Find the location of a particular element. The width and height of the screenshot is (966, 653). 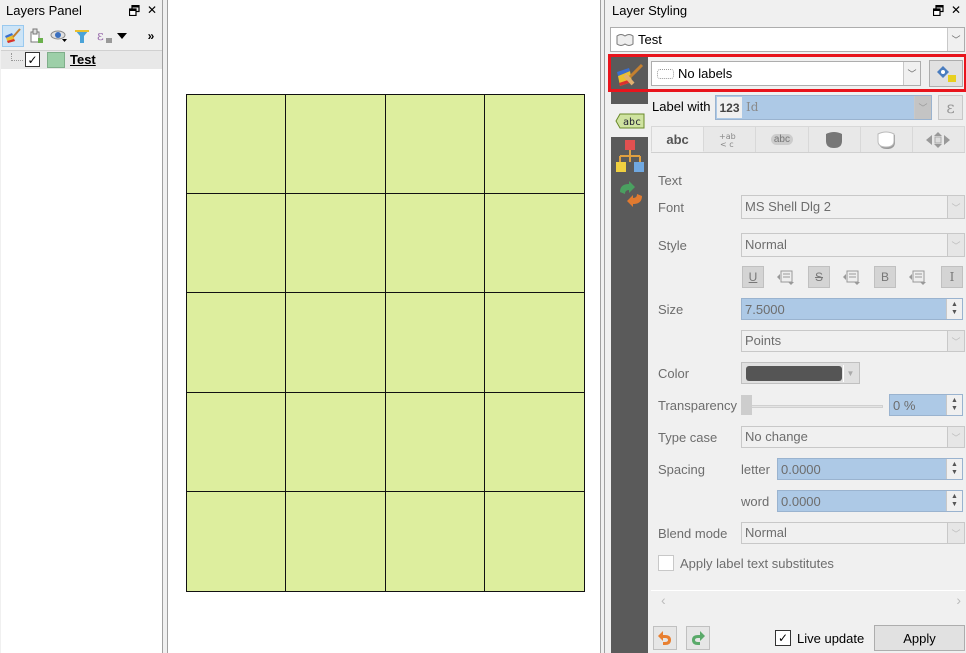

filter-icon is located at coordinates (82, 36).